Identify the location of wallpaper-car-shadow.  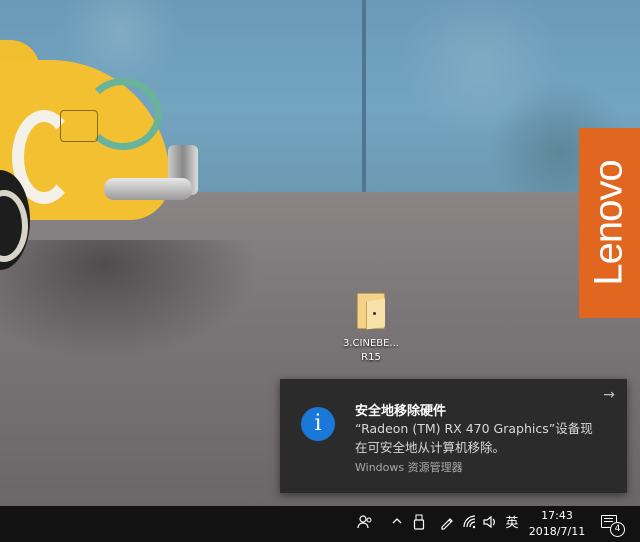
(130, 300).